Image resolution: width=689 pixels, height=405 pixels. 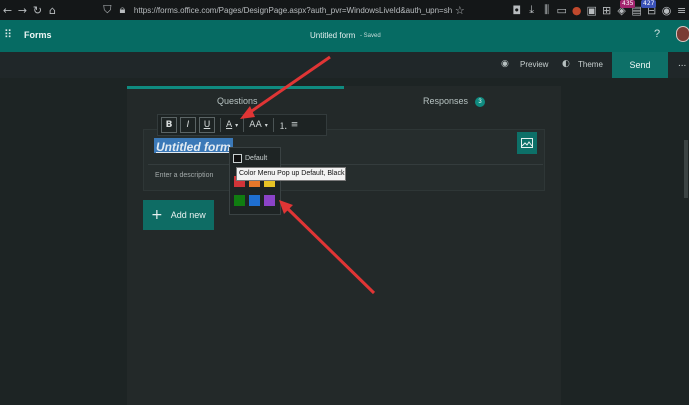 What do you see at coordinates (308, 175) in the screenshot?
I see `annotation-overlay` at bounding box center [308, 175].